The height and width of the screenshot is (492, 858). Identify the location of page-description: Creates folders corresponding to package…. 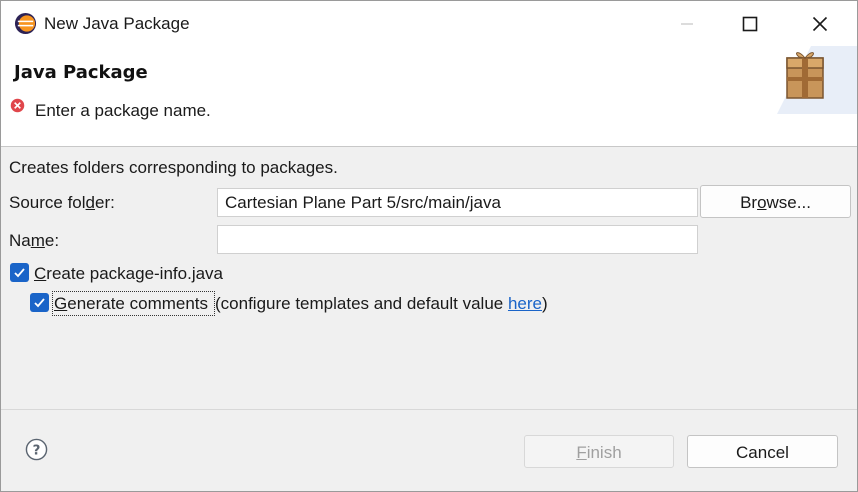
(173, 167).